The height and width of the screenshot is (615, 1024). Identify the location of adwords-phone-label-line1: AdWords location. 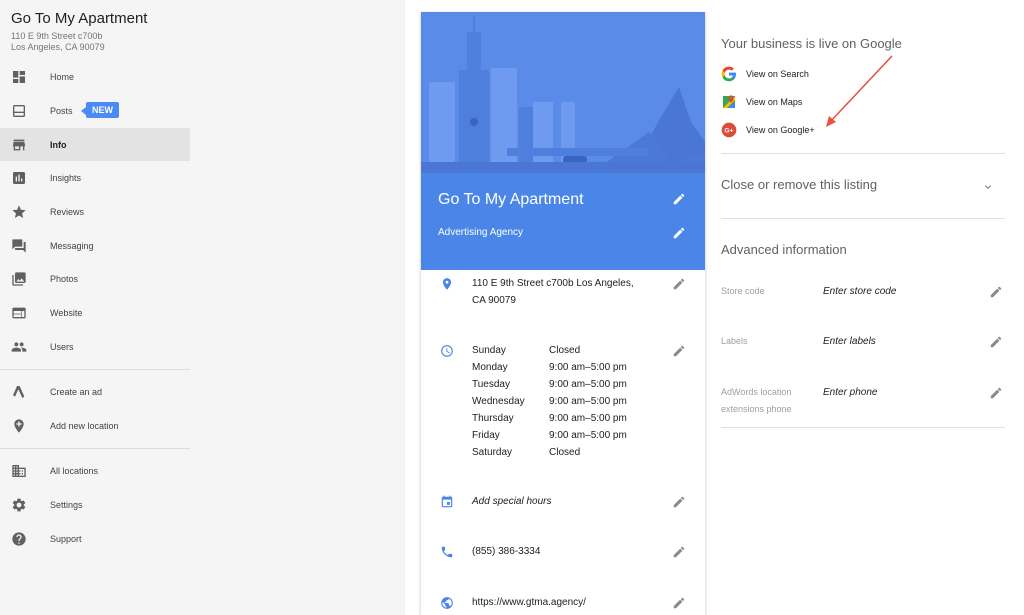
(756, 392).